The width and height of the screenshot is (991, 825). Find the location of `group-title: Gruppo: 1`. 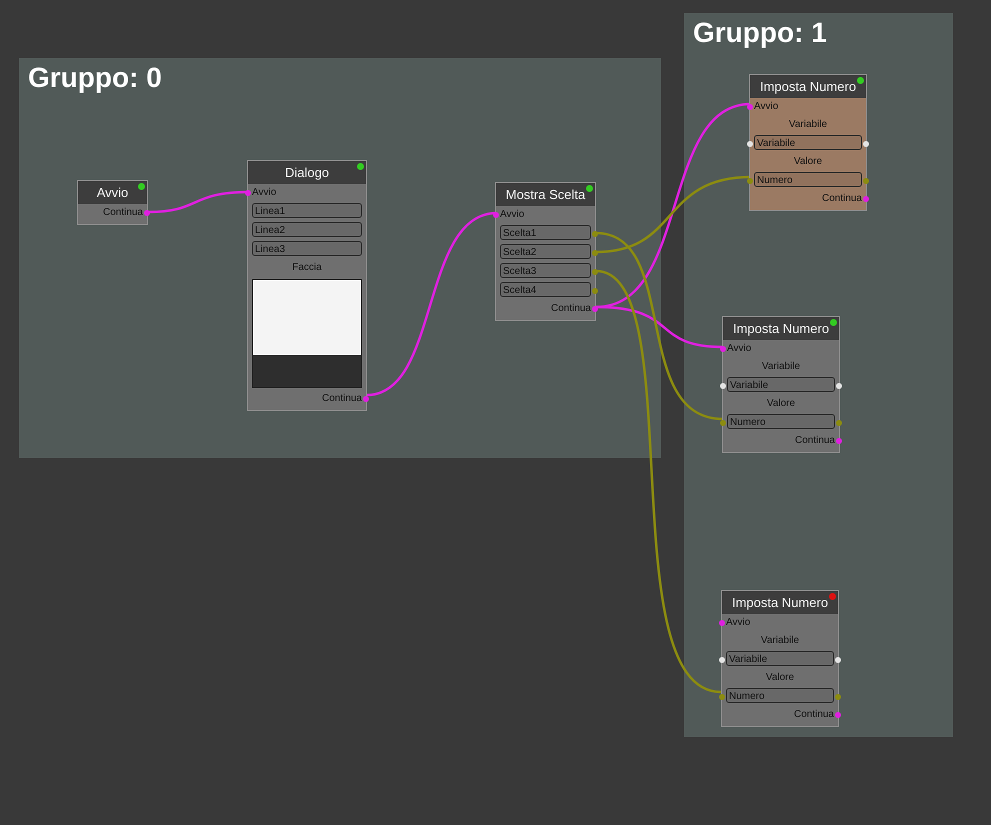

group-title: Gruppo: 1 is located at coordinates (760, 33).